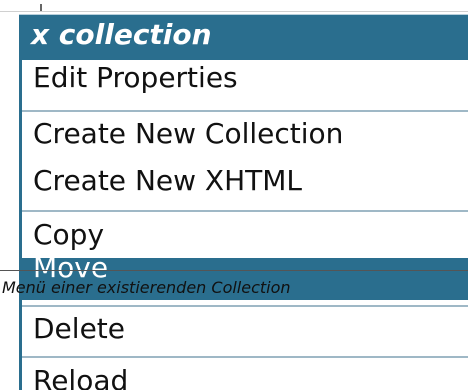  I want to click on menu-item-create-new-xhtml: Create New XHTML, so click(167, 180).